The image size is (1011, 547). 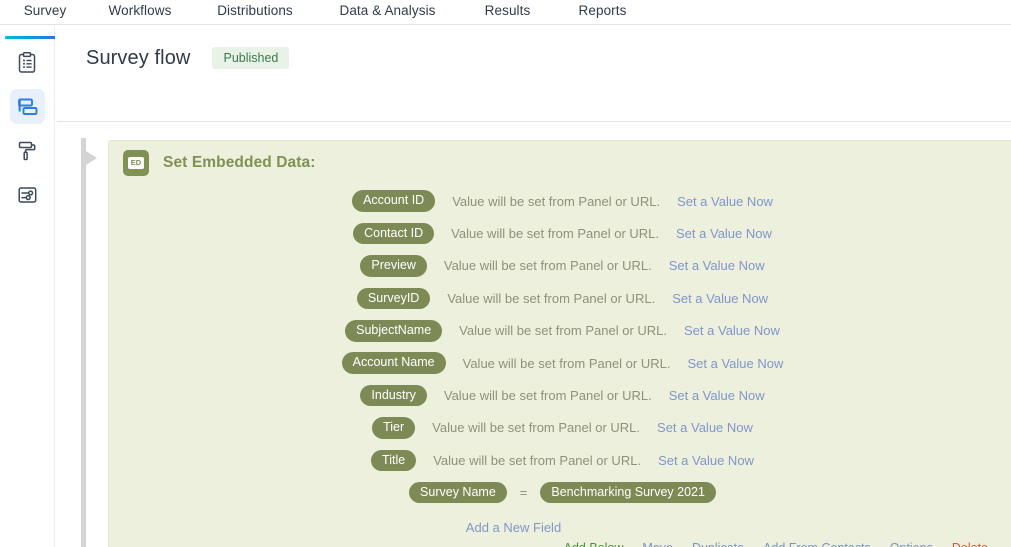 I want to click on embedded-data-chip: ED, so click(x=136, y=163).